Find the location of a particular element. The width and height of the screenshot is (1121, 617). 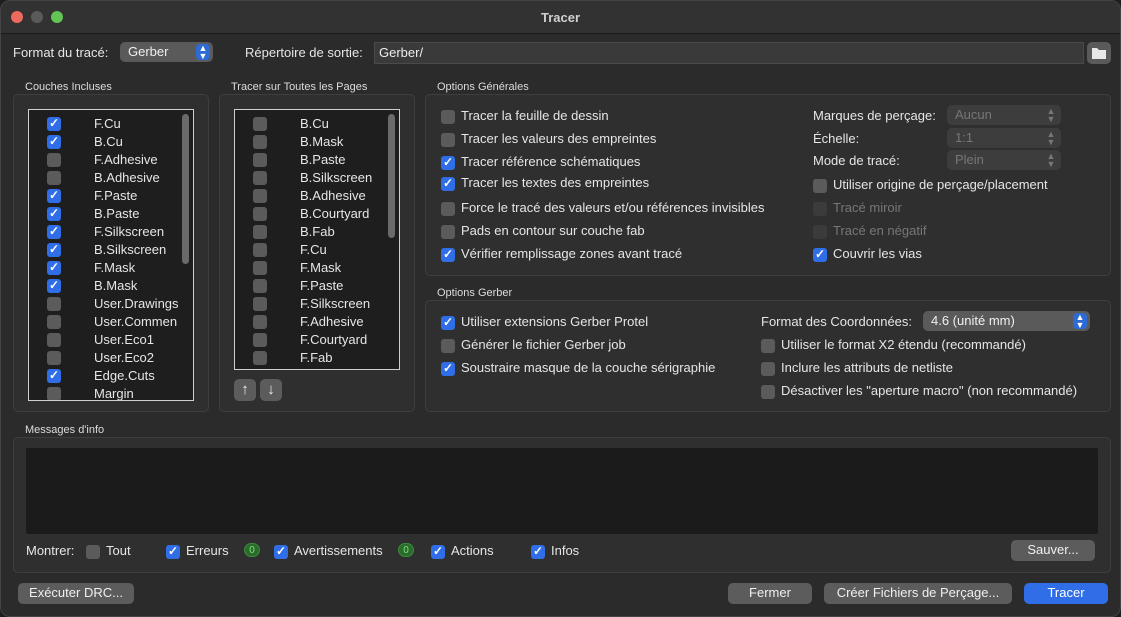

layer-row: User.Commen is located at coordinates (111, 322).